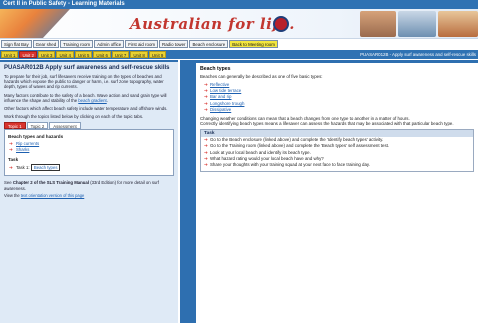 The height and width of the screenshot is (323, 478). What do you see at coordinates (215, 69) in the screenshot?
I see `content-title: Beach types` at bounding box center [215, 69].